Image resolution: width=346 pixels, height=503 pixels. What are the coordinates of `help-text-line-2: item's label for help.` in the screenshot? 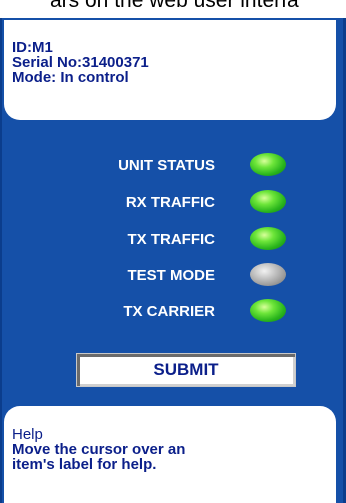 It's located at (84, 464).